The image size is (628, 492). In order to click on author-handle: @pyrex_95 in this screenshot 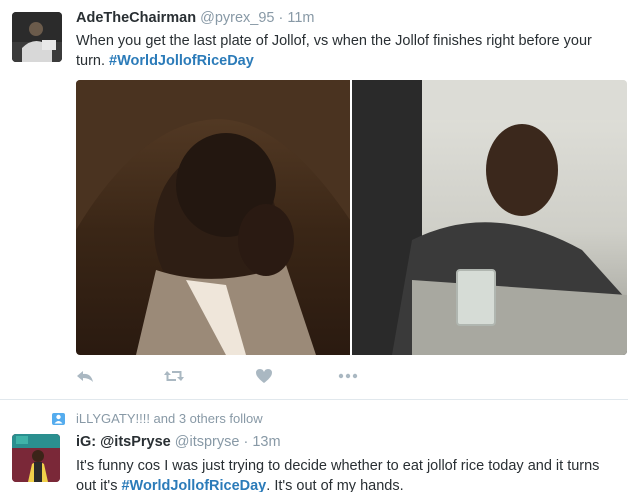, I will do `click(237, 18)`.